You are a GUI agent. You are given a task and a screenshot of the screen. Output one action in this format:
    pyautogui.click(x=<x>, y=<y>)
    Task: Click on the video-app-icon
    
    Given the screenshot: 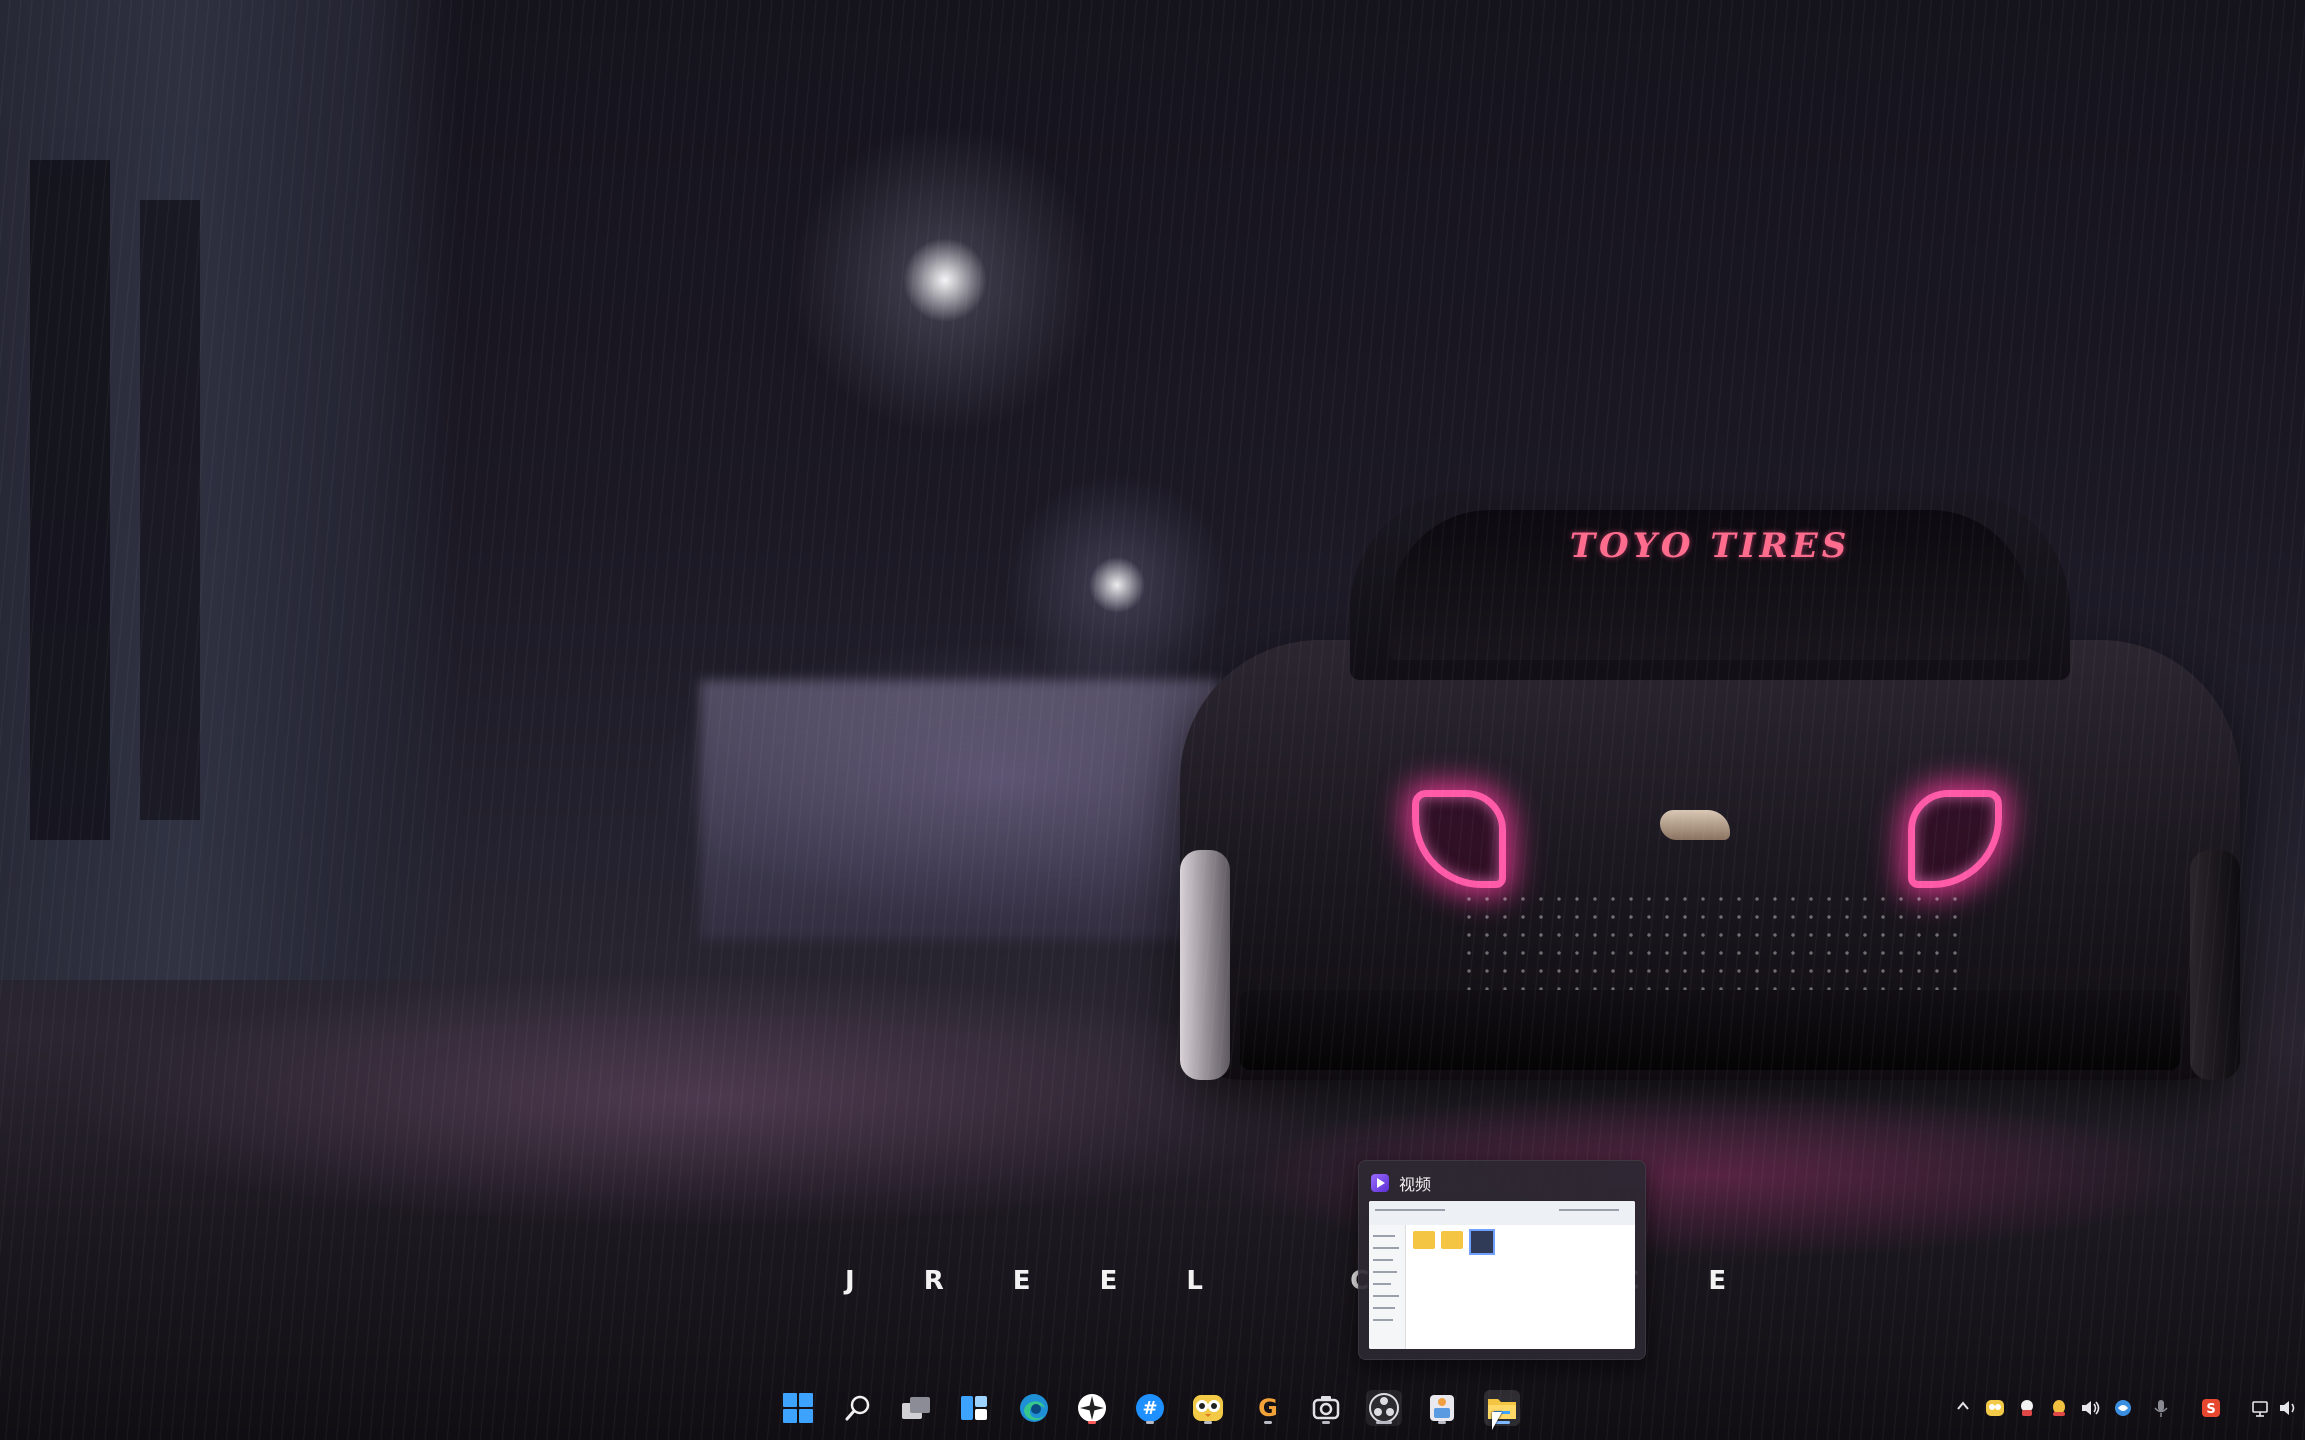 What is the action you would take?
    pyautogui.click(x=1380, y=1183)
    